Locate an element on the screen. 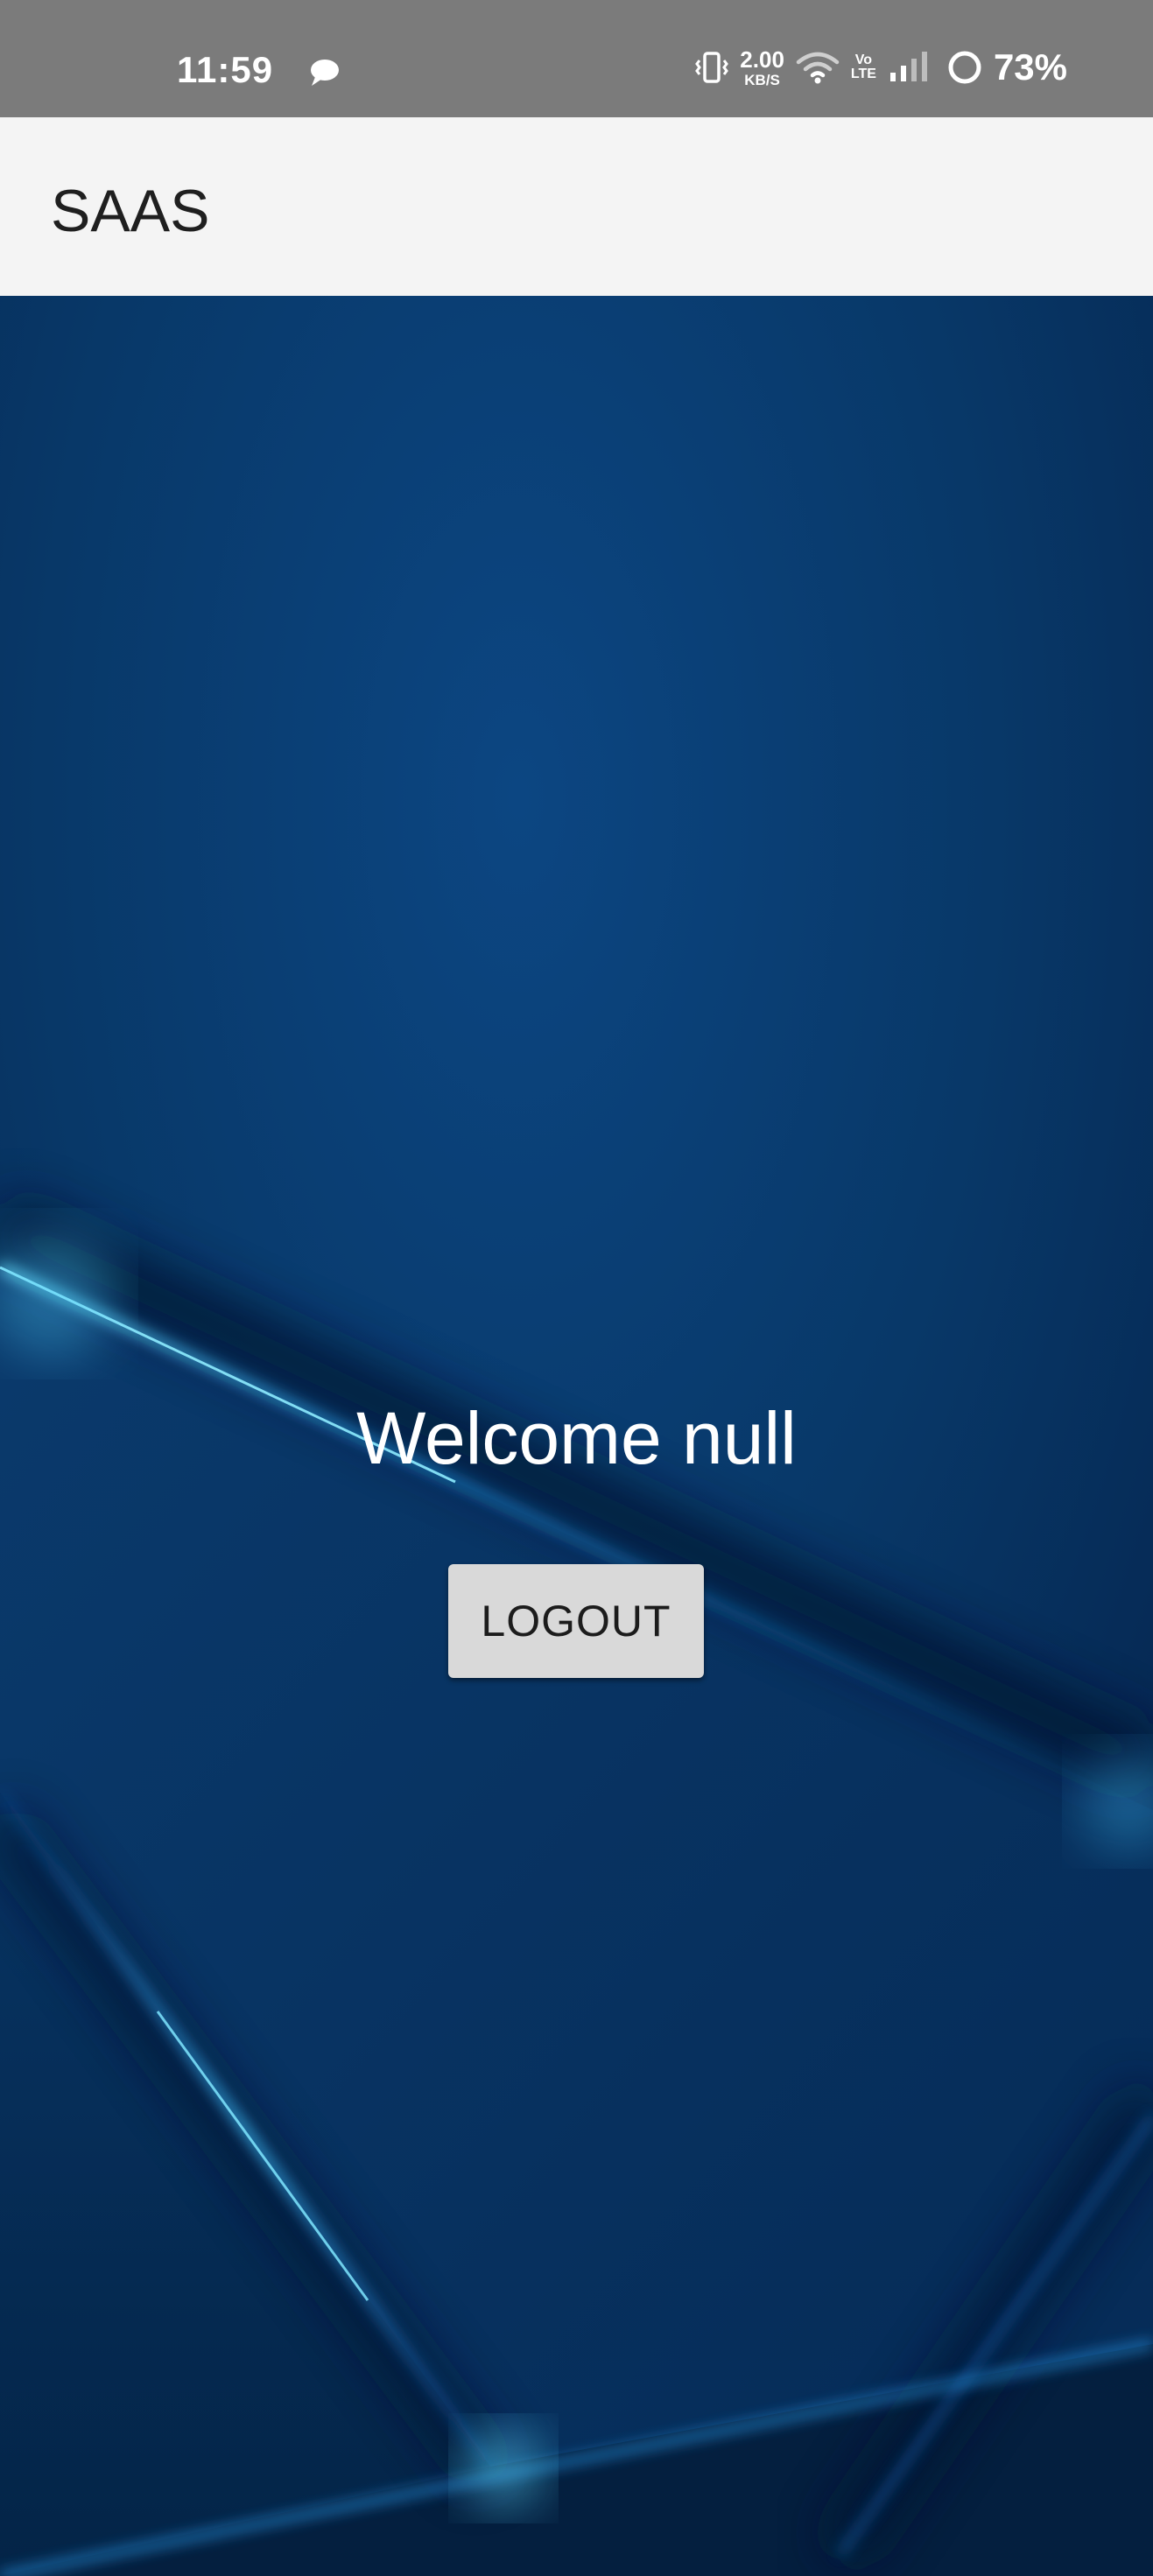 The width and height of the screenshot is (1153, 2576). volte-top: Vo is located at coordinates (864, 60).